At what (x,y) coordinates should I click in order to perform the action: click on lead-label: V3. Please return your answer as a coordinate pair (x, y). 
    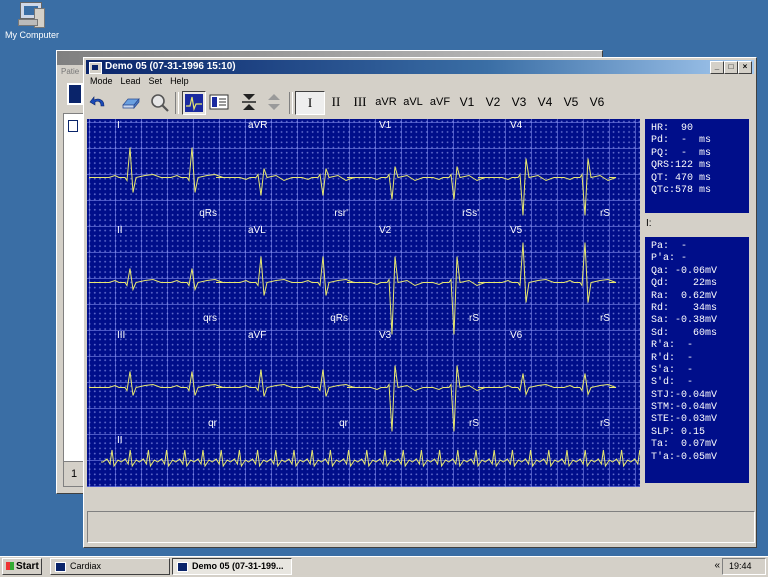
    Looking at the image, I should click on (385, 335).